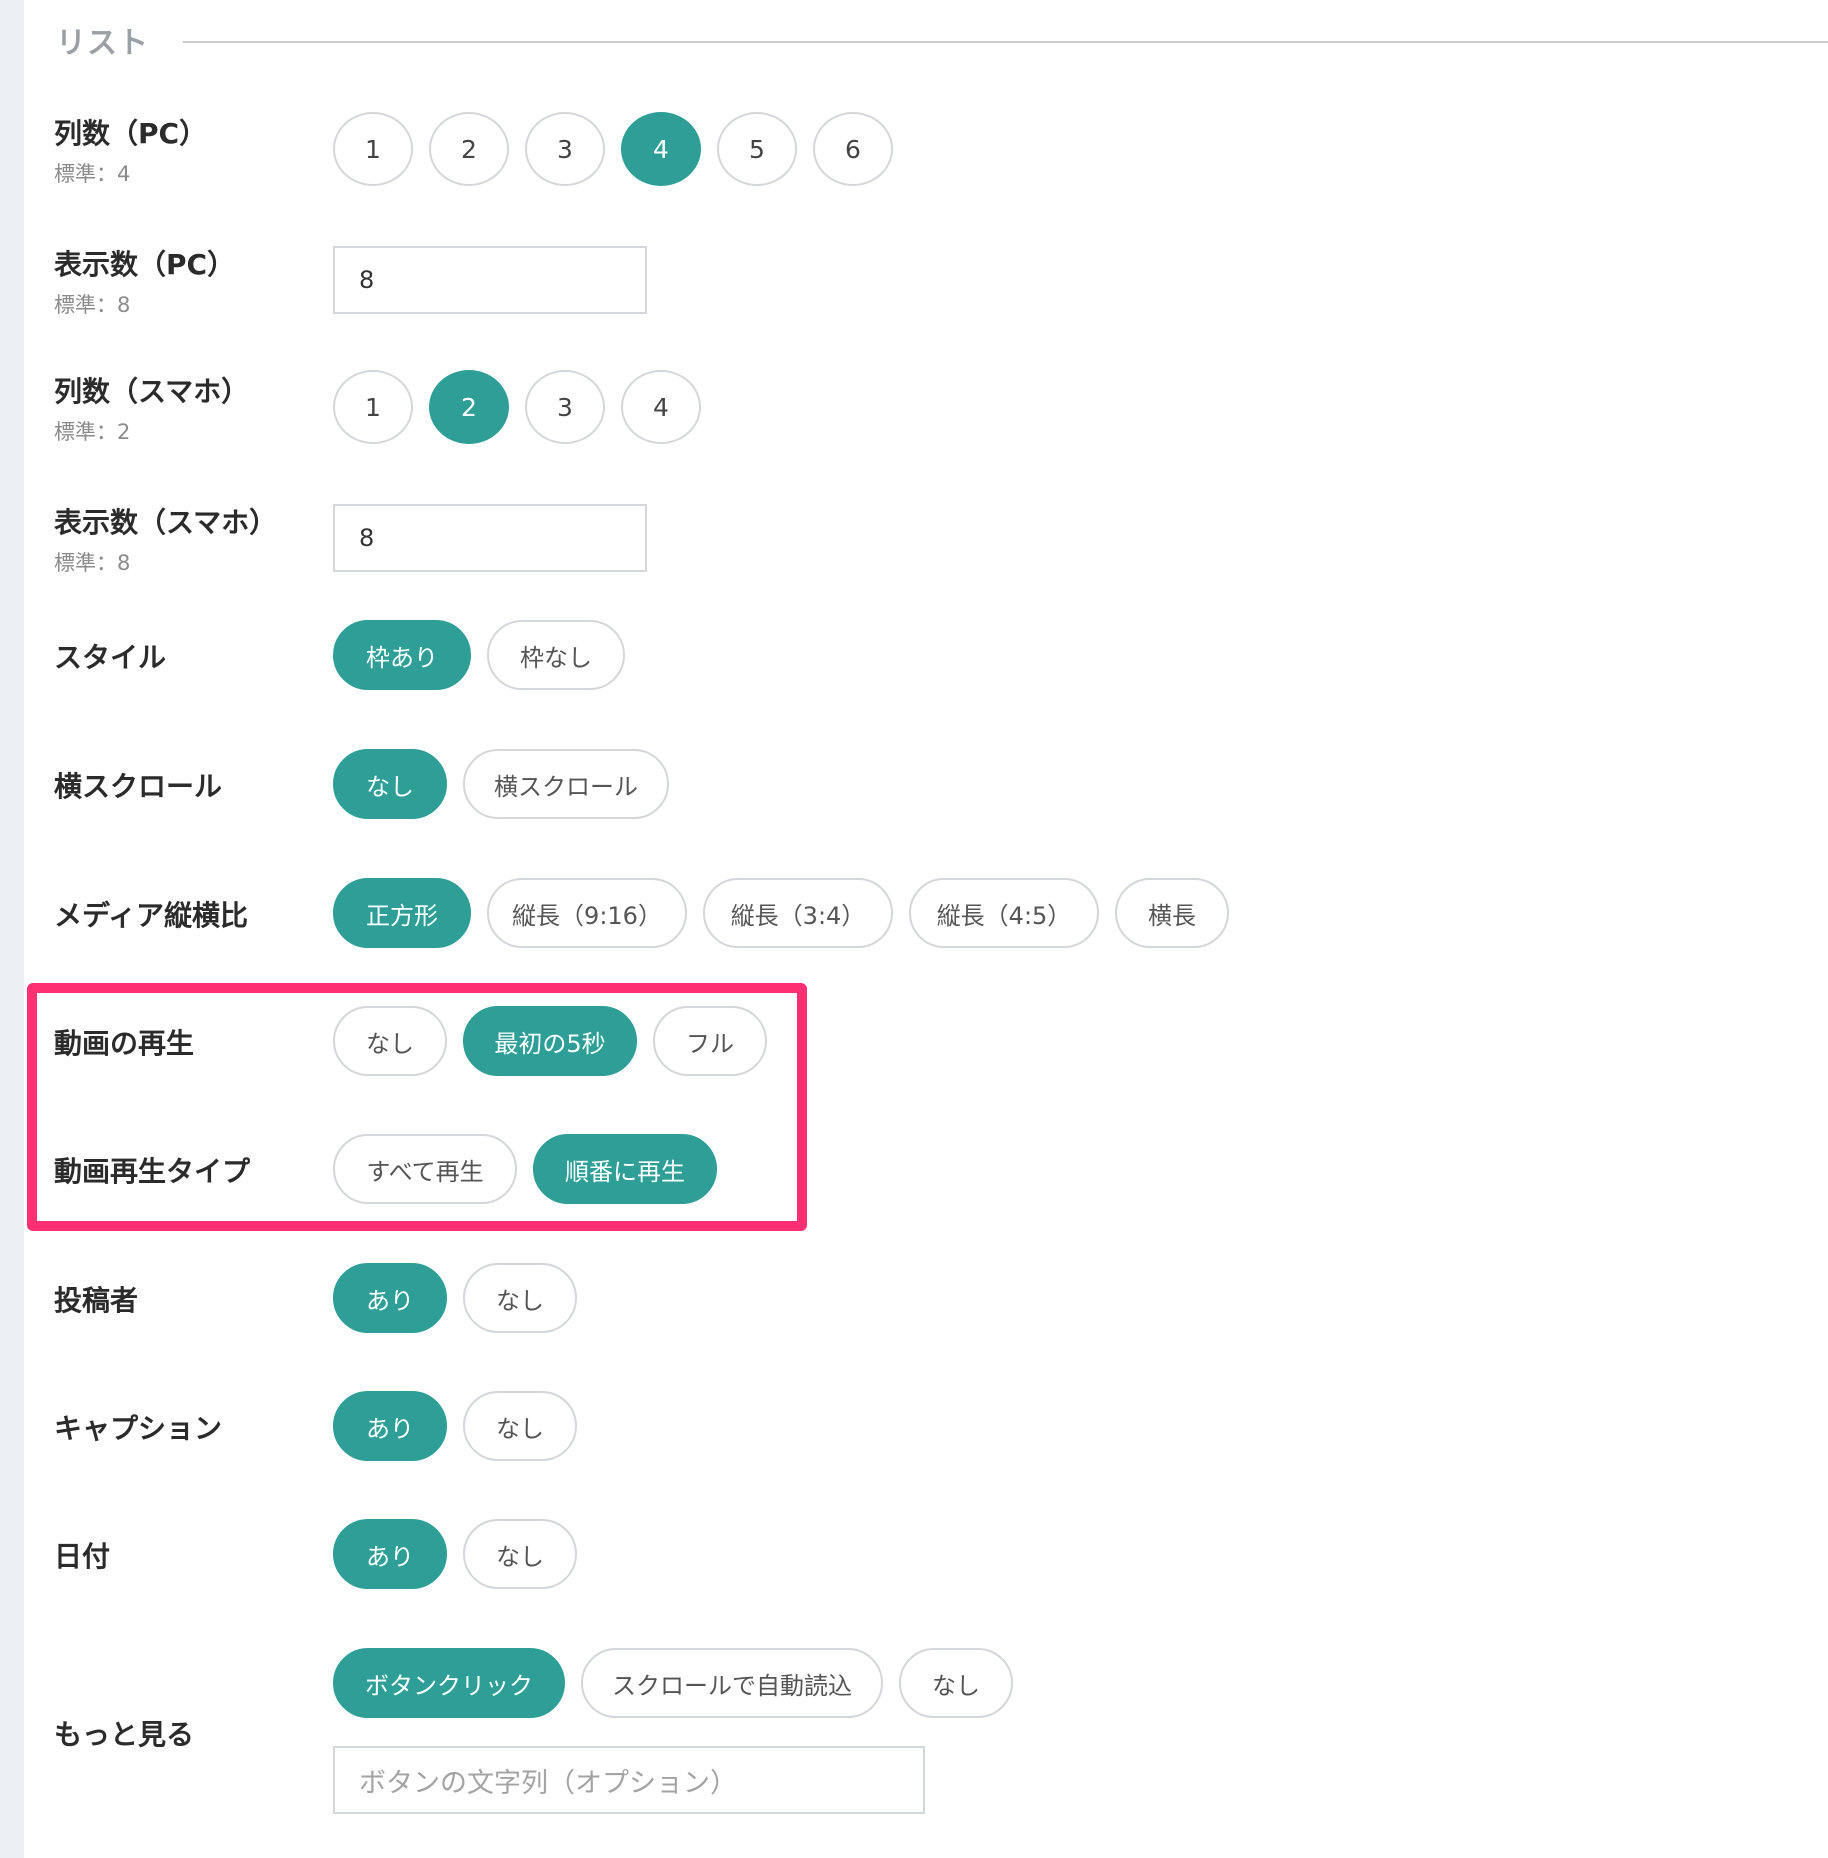 This screenshot has height=1858, width=1828. Describe the element at coordinates (490, 280) in the screenshot. I see `count-pc-input: 8` at that location.